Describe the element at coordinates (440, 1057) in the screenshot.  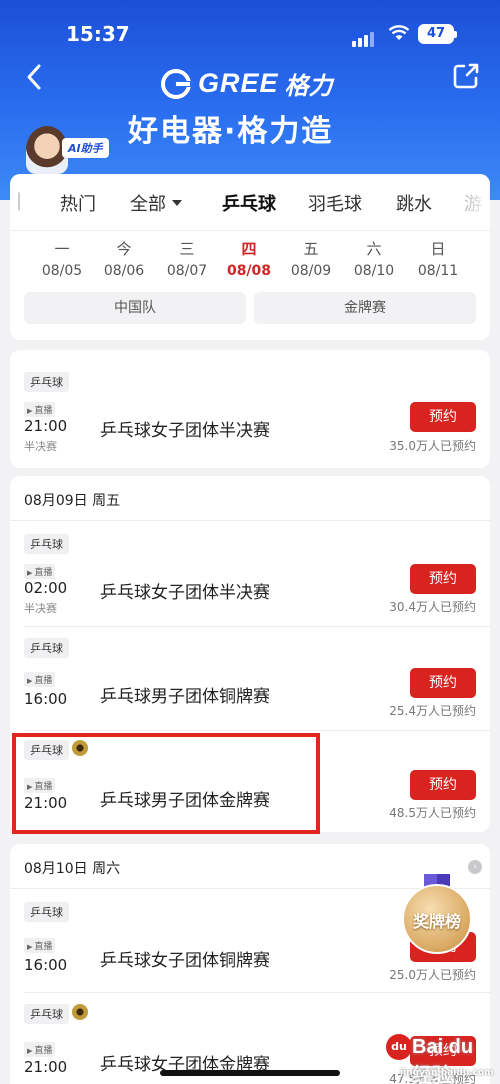
I see `watermark: du Bai du 经验 jingyan.baidu.com` at that location.